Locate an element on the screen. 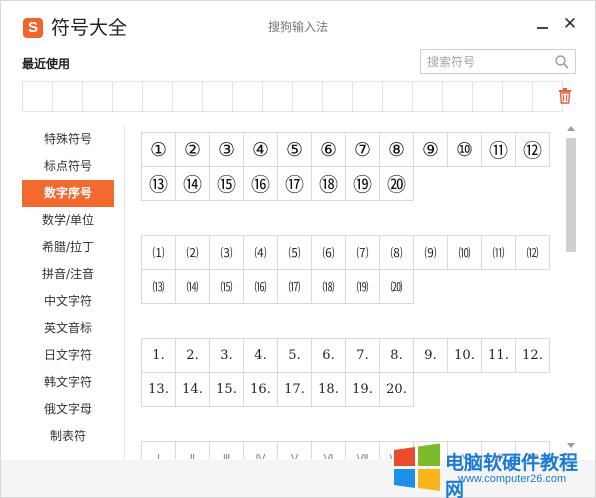 Image resolution: width=596 pixels, height=498 pixels. symbol-cell: 16. is located at coordinates (261, 390).